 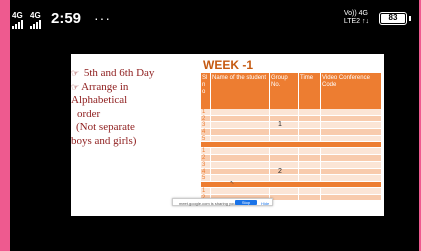 I want to click on left-pink-edge, so click(x=5, y=125).